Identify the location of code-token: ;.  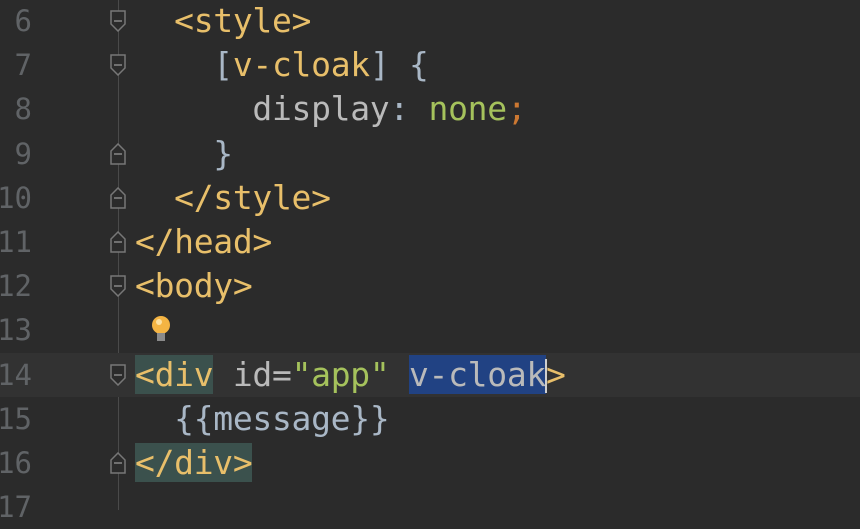
(516, 109).